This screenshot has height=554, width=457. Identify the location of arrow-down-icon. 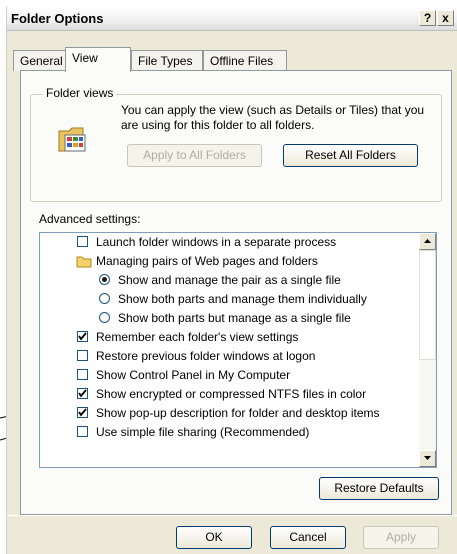
(427, 458).